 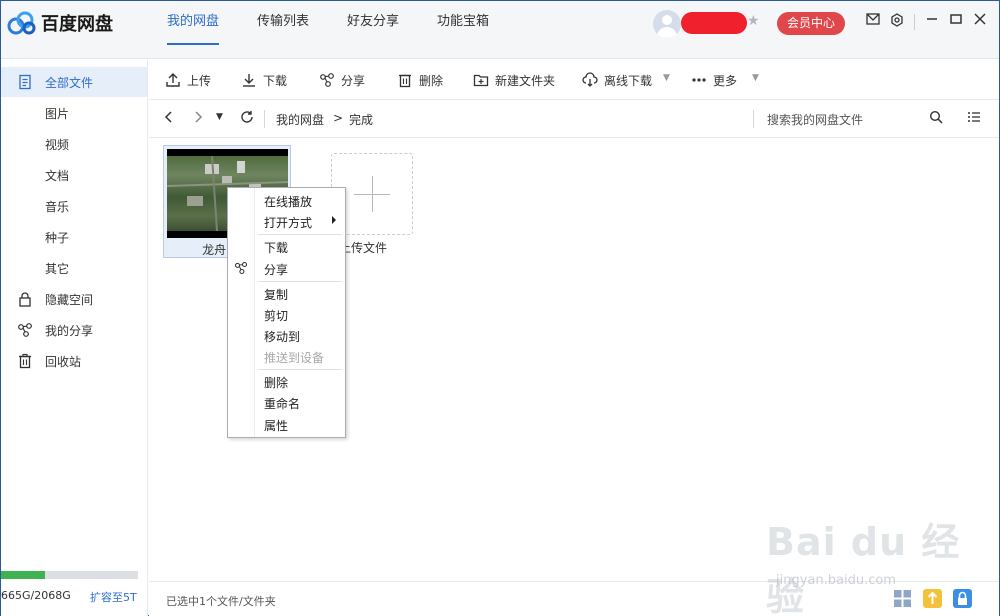 What do you see at coordinates (574, 80) in the screenshot?
I see `file-toolbar: 上传 下载 分享 删除 新建文件夹 离线下载 ▼ 更多 ▼` at bounding box center [574, 80].